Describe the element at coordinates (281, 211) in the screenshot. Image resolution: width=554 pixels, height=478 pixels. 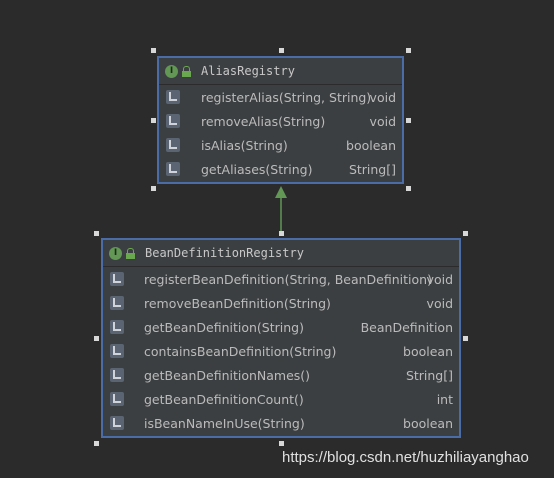
I see `extends-edge` at that location.